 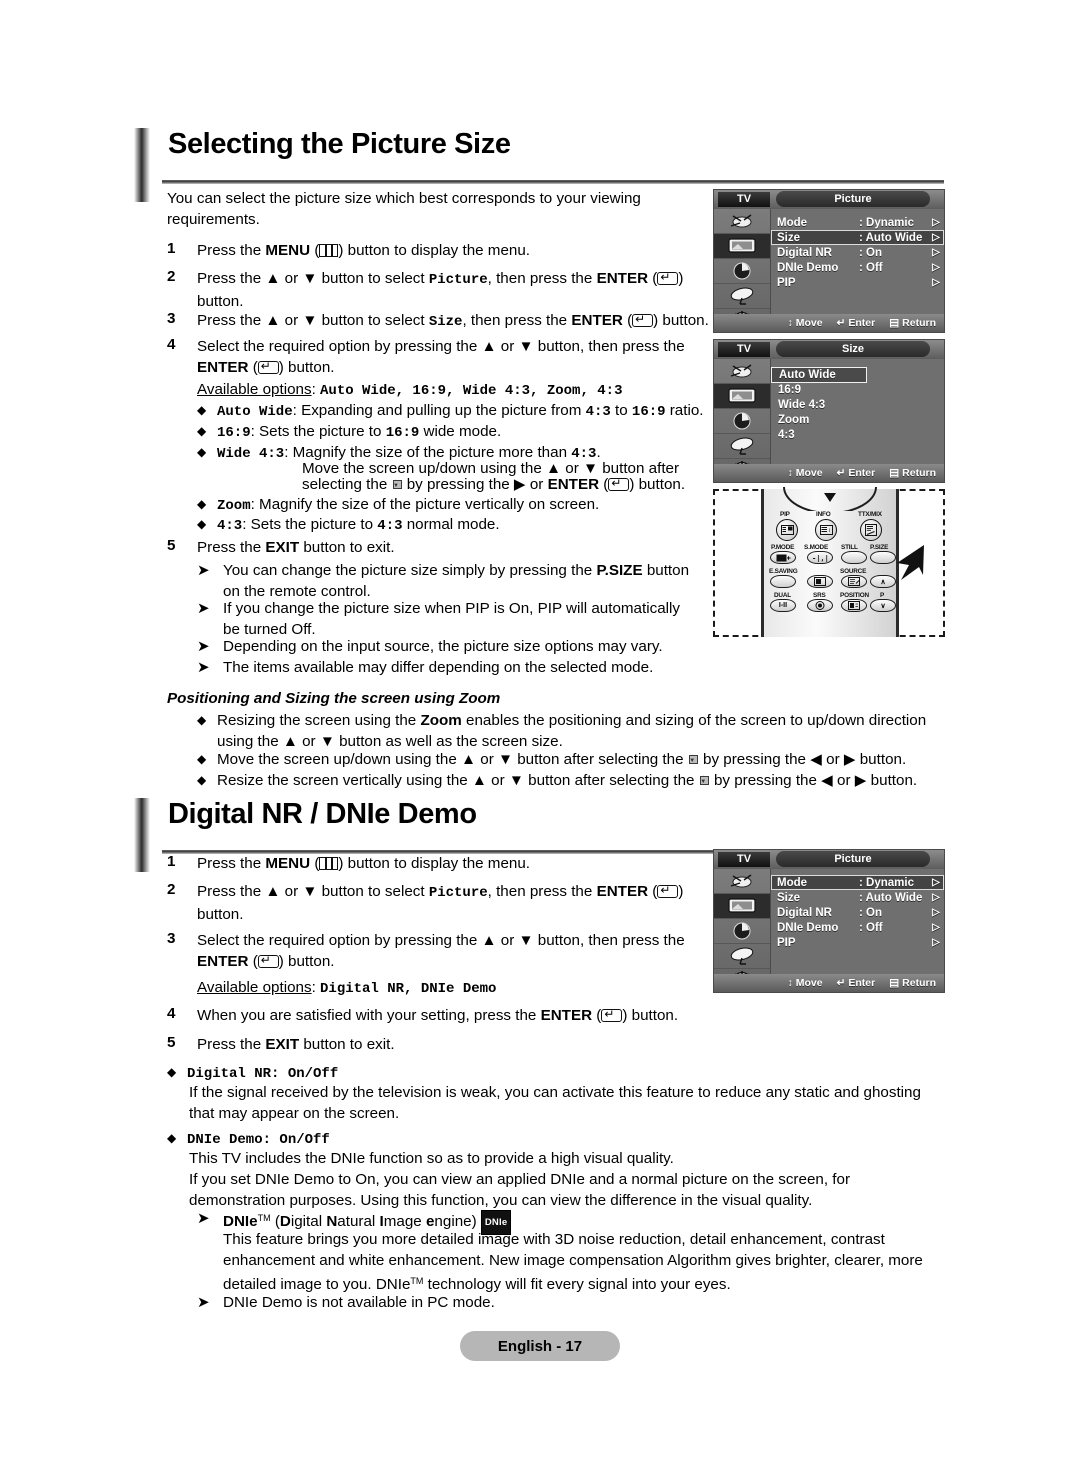 I want to click on osd-option-4-3: 4:3, so click(x=857, y=435).